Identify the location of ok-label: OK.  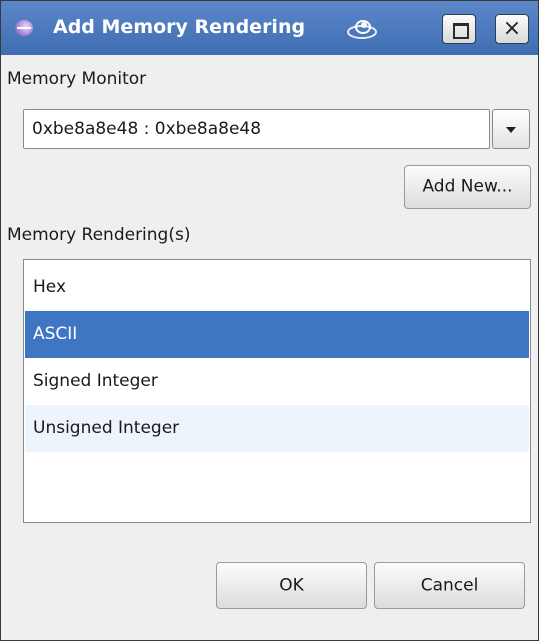
(291, 585).